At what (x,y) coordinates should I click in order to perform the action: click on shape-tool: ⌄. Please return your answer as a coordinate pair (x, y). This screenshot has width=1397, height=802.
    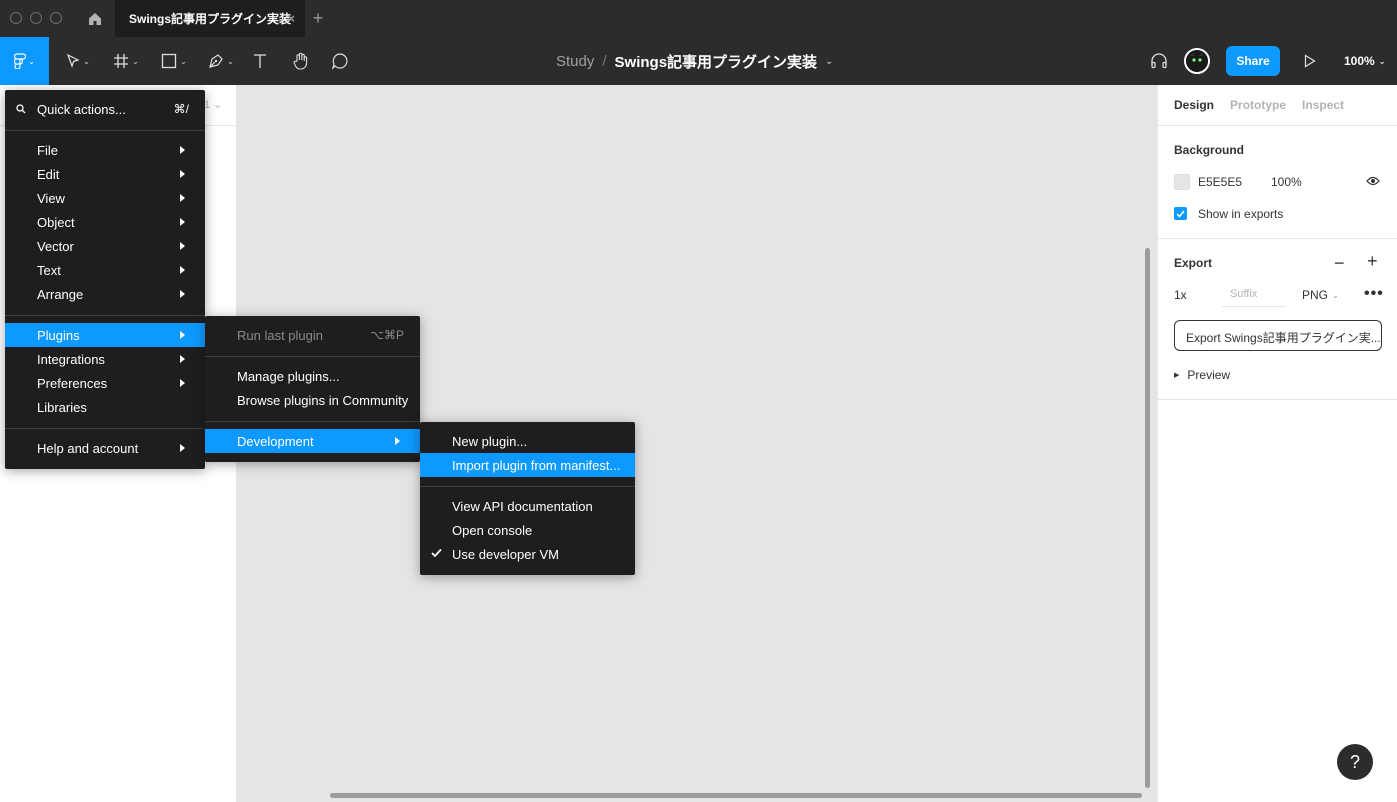
    Looking at the image, I should click on (174, 61).